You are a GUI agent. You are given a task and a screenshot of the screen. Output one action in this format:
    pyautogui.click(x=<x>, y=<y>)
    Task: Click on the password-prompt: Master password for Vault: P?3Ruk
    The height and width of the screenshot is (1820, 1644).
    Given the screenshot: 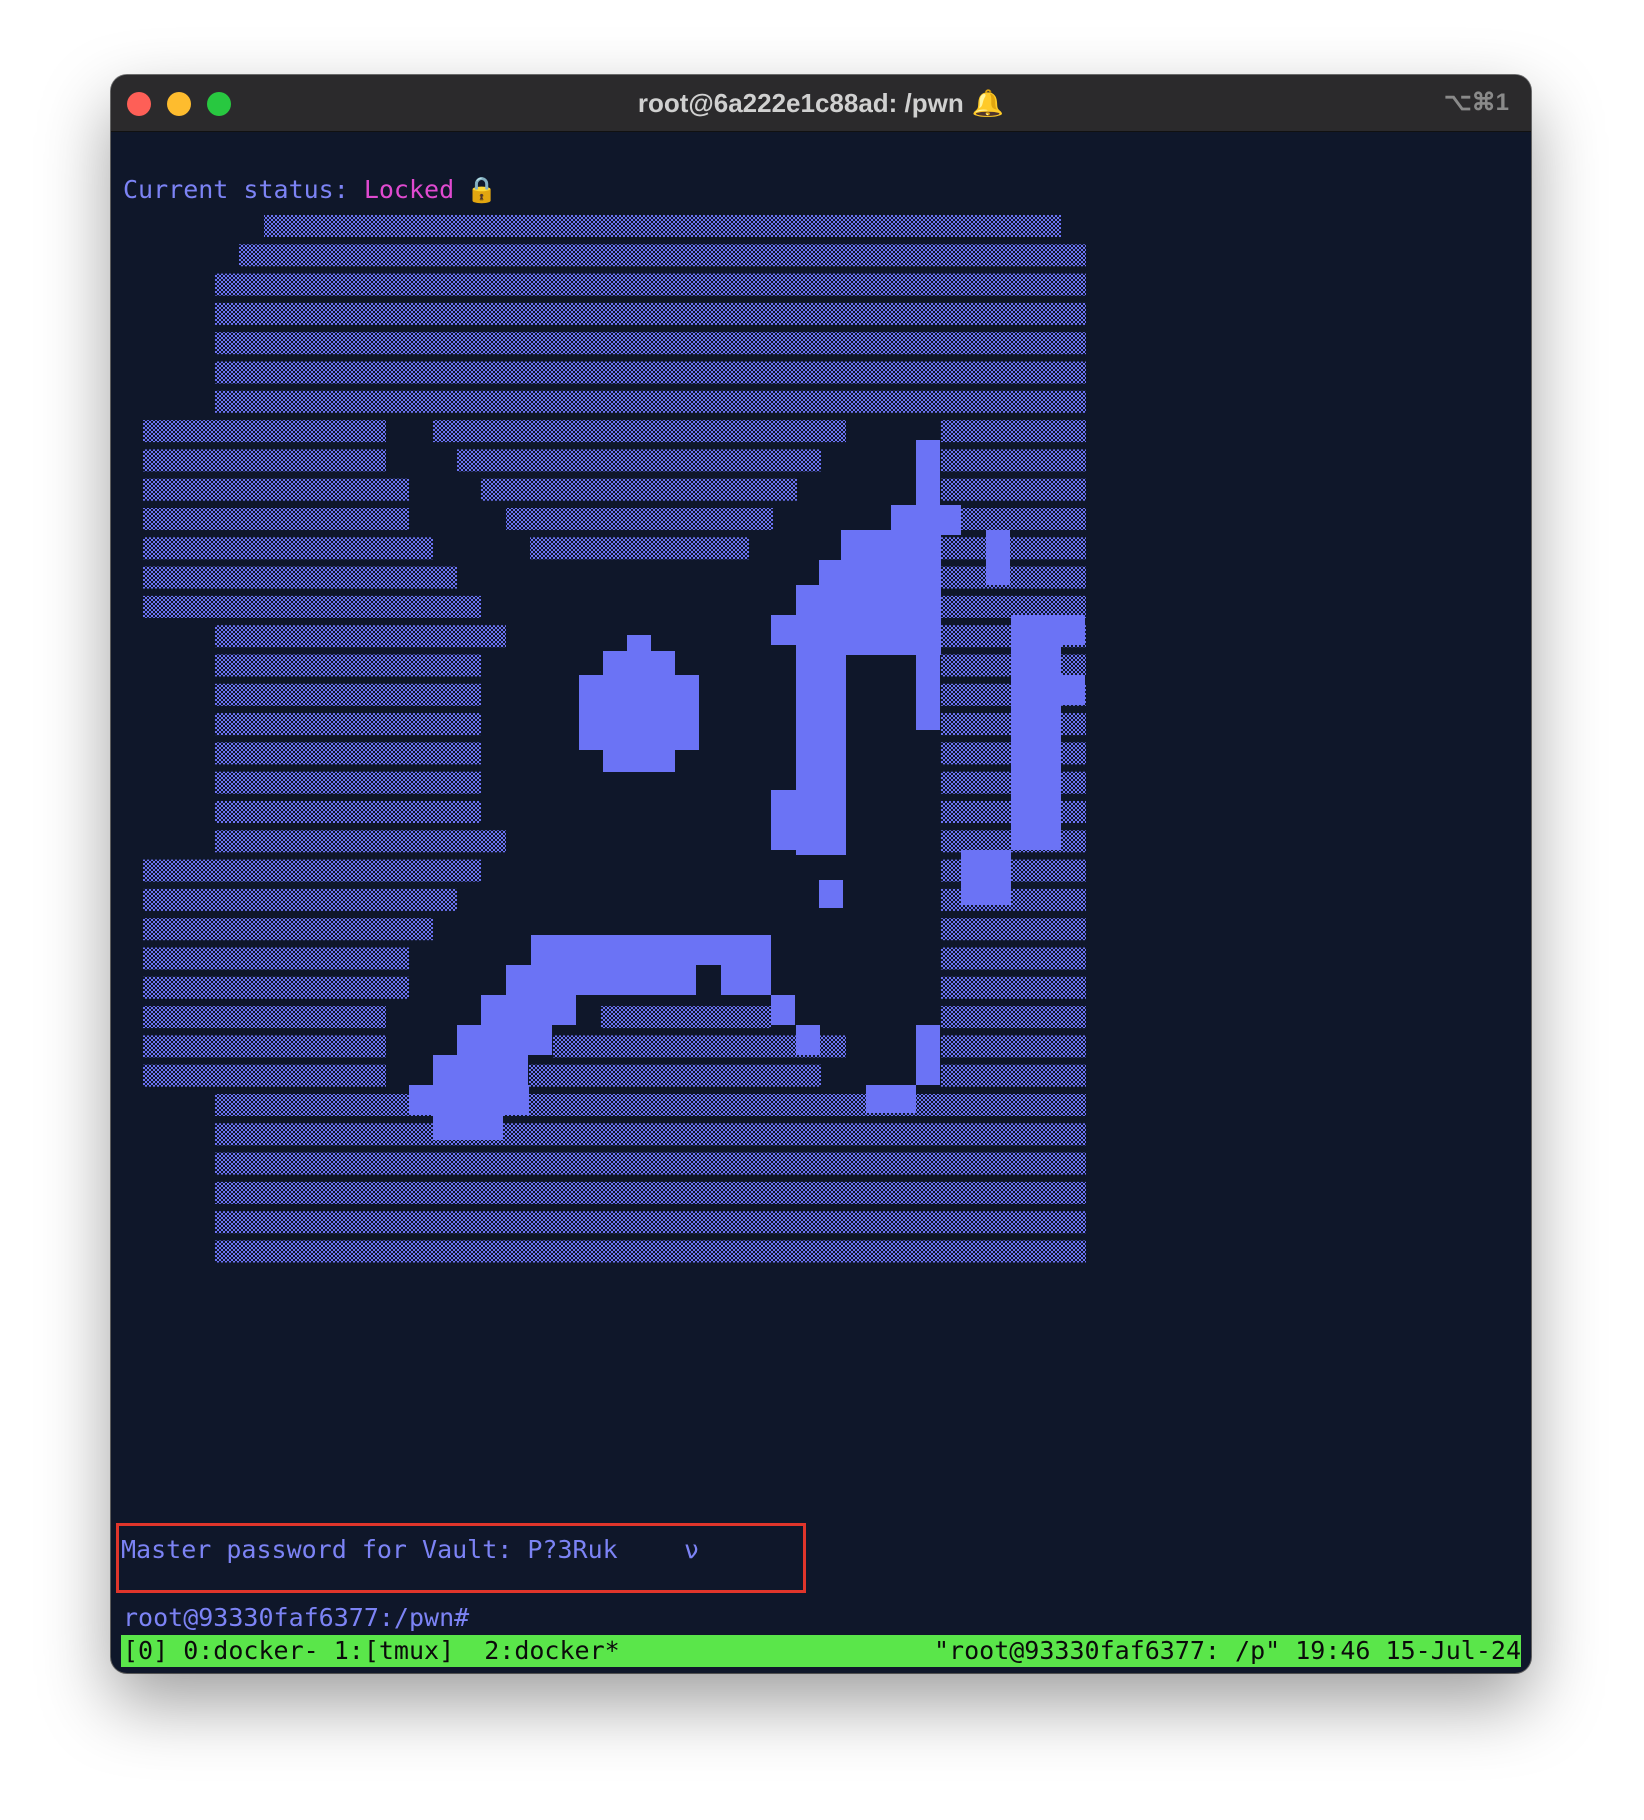 What is the action you would take?
    pyautogui.click(x=369, y=1549)
    